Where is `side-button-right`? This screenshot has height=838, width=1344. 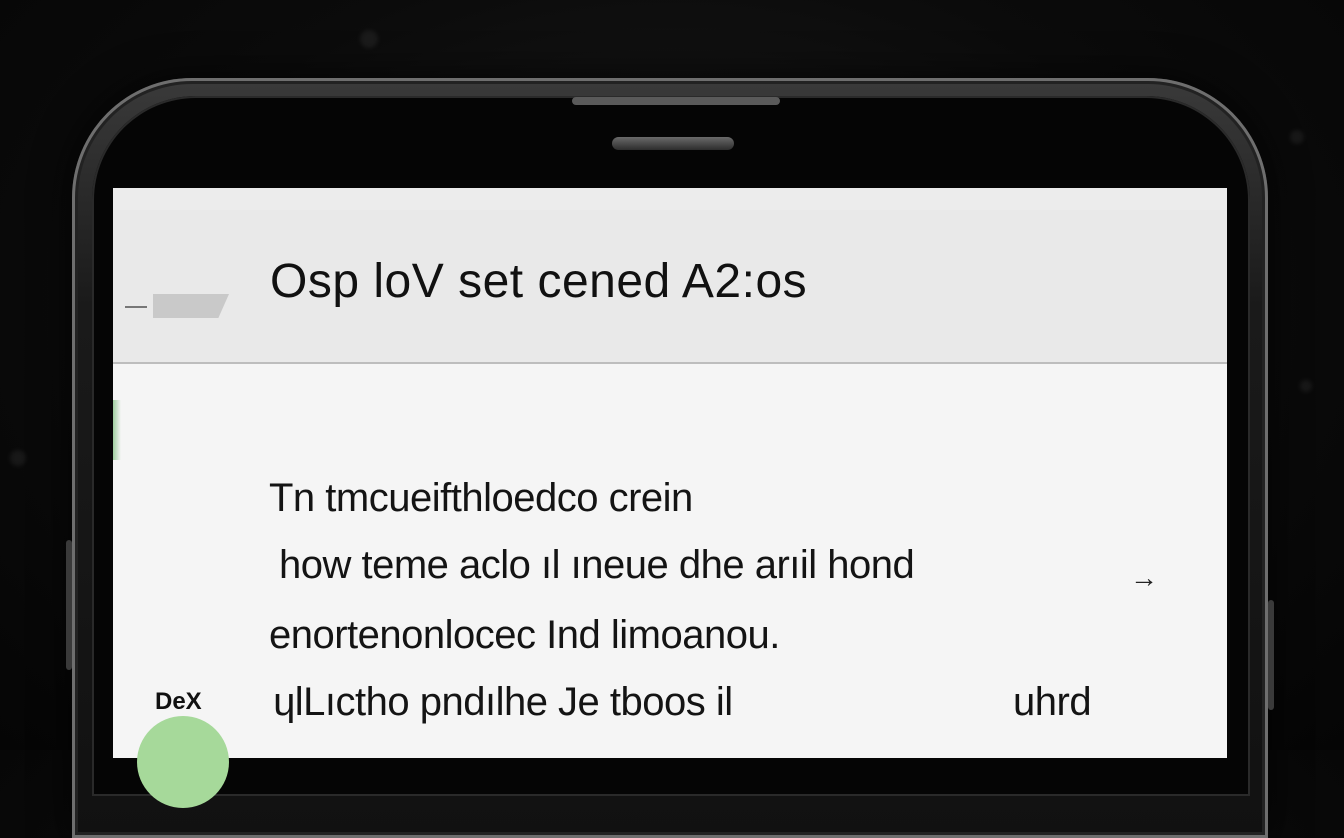 side-button-right is located at coordinates (1271, 655).